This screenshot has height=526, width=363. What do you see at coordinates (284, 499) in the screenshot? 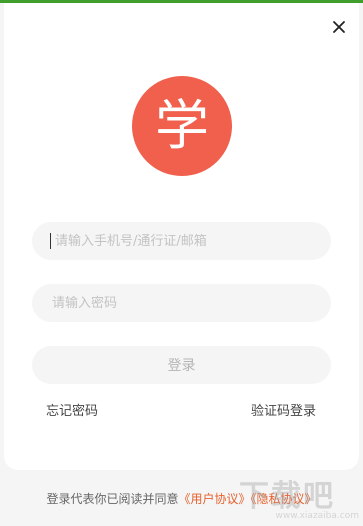
I see `privacy-agreement-link: 《隐私协议》` at bounding box center [284, 499].